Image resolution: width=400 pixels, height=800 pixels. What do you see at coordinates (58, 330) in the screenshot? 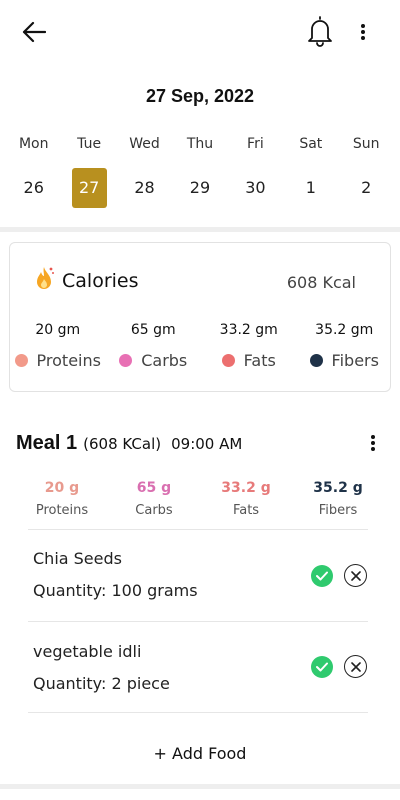
I see `macro-value: 20 gm` at bounding box center [58, 330].